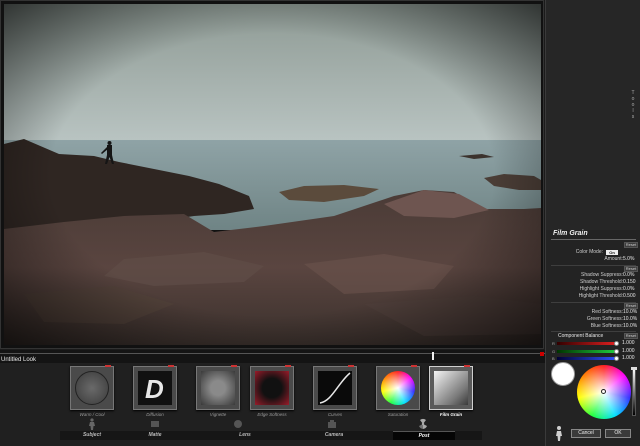 This screenshot has height=446, width=640. I want to click on blue-softness-label: Blue Softness:, so click(606, 326).